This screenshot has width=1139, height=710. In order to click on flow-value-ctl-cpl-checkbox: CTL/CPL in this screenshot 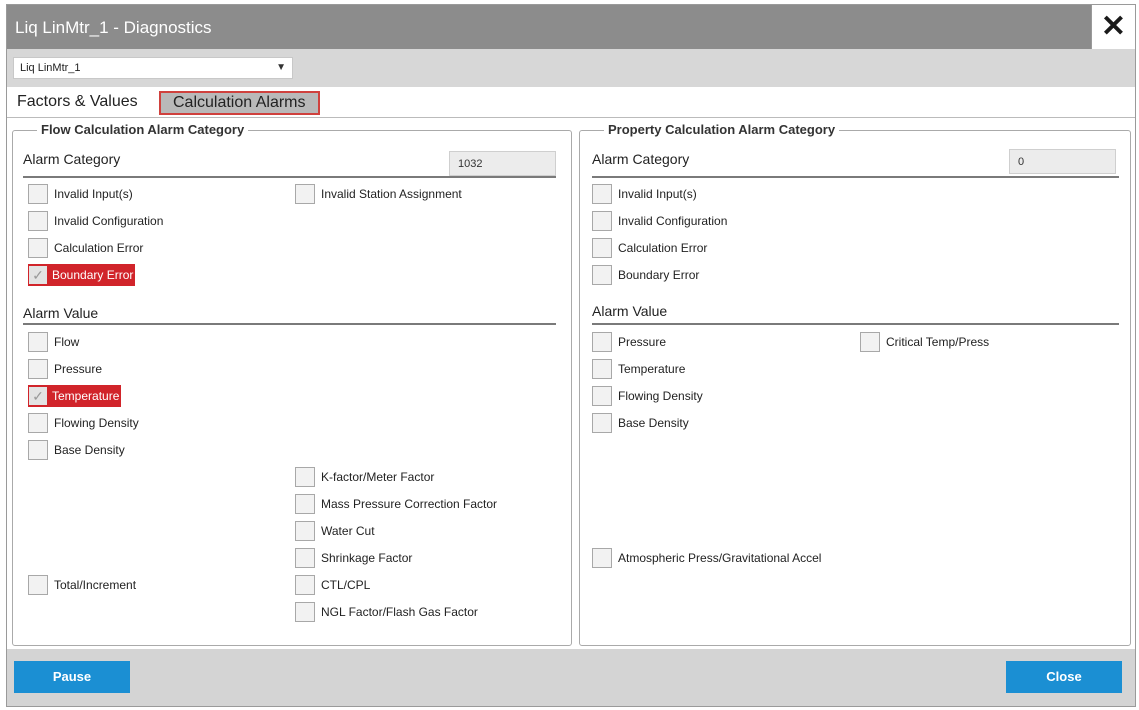, I will do `click(332, 585)`.